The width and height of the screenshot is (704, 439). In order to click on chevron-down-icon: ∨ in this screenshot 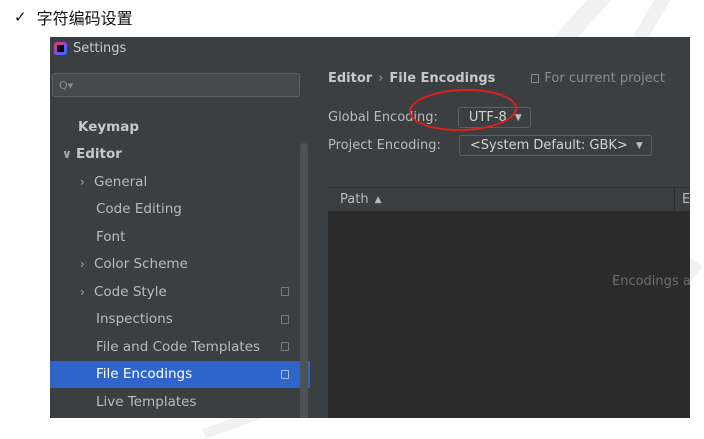, I will do `click(69, 154)`.